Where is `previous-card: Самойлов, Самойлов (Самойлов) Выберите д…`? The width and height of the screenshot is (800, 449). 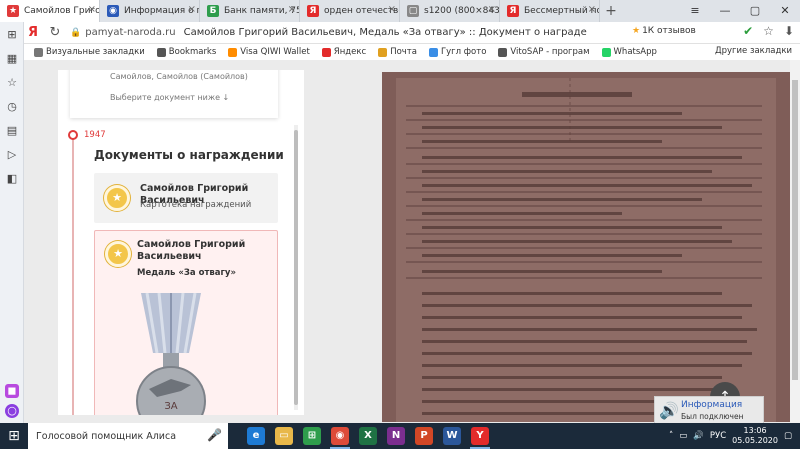 previous-card: Самойлов, Самойлов (Самойлов) Выберите д… is located at coordinates (174, 94).